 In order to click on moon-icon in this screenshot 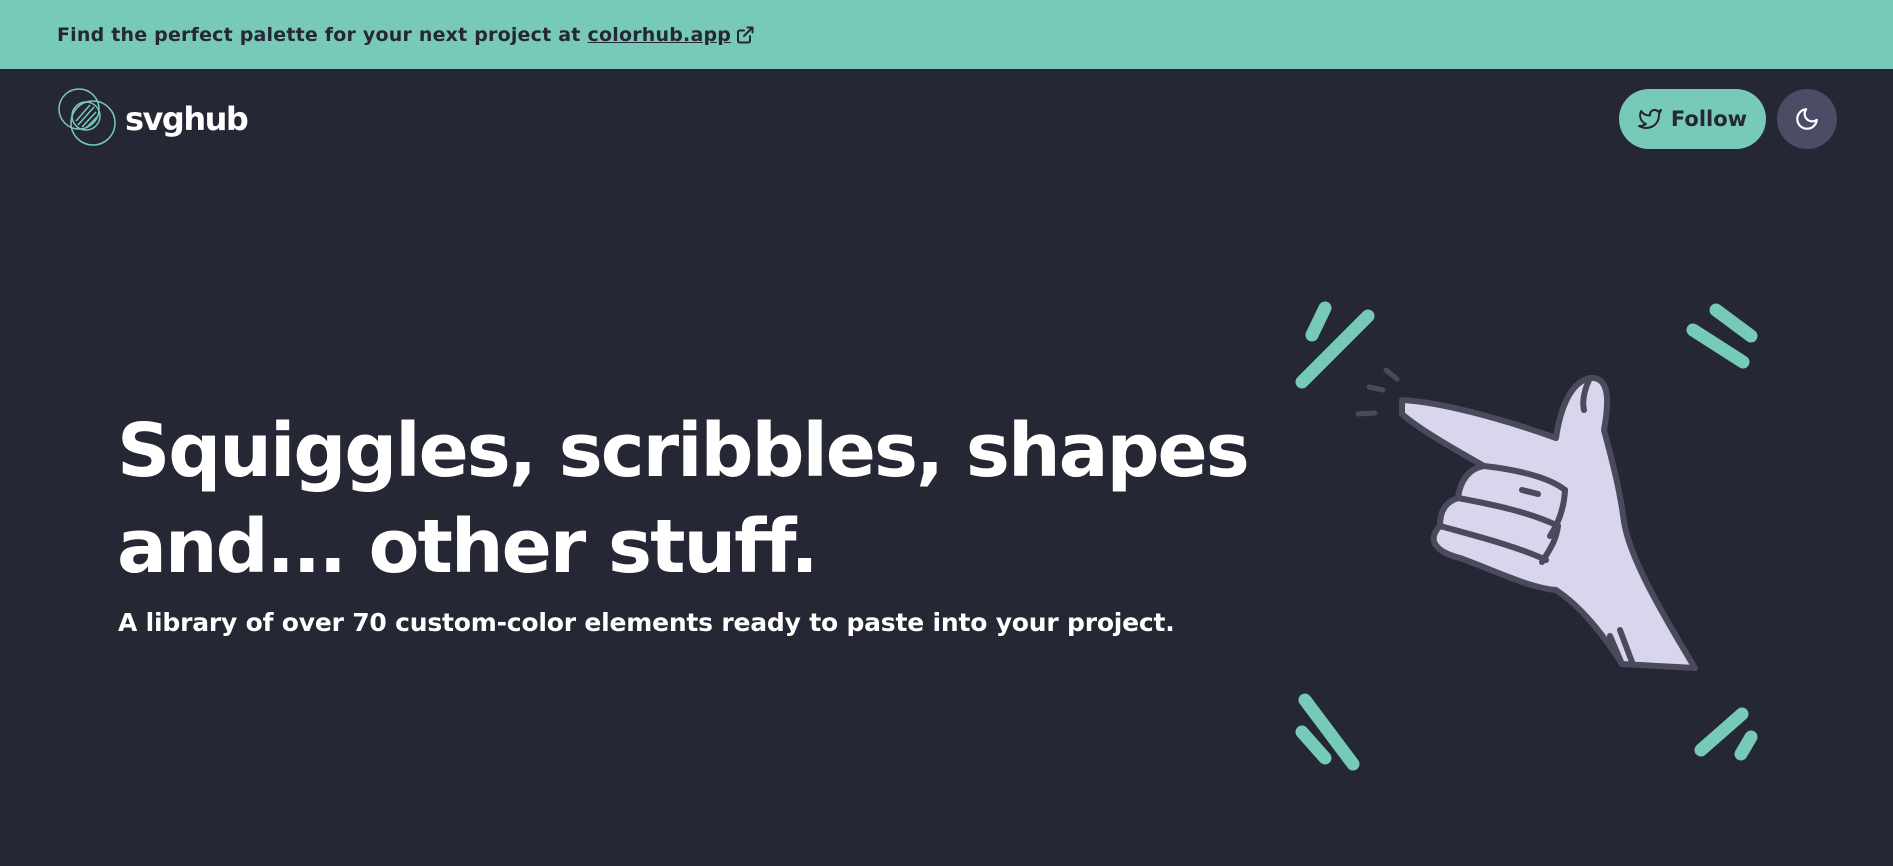, I will do `click(1807, 119)`.